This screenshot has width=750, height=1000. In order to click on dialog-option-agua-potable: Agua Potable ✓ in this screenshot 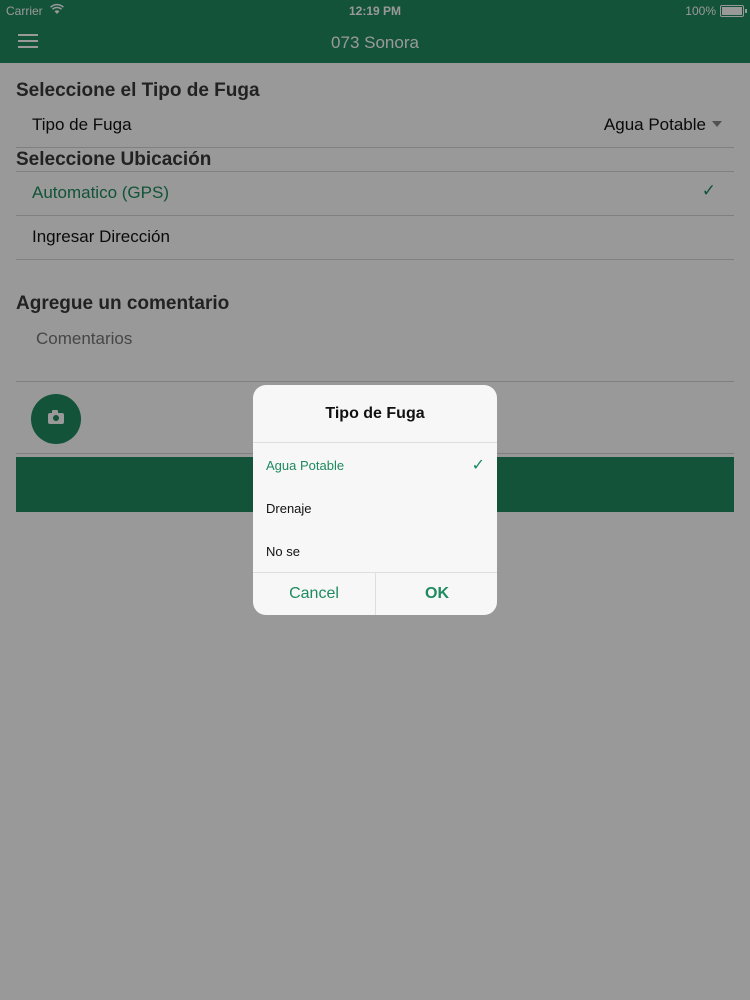, I will do `click(375, 464)`.